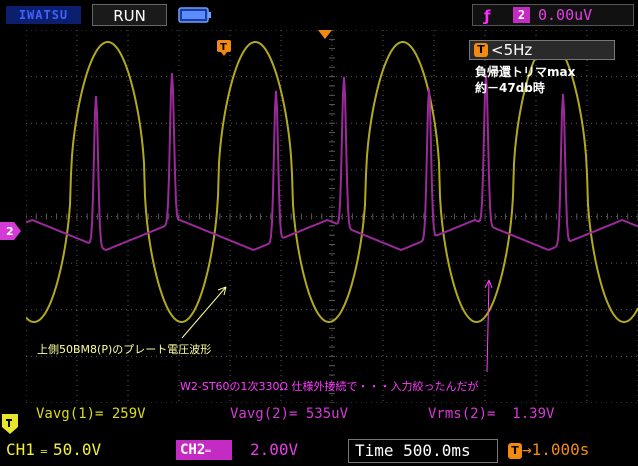 This screenshot has height=466, width=638. Describe the element at coordinates (20, 449) in the screenshot. I see `ch1-label: CH1` at that location.